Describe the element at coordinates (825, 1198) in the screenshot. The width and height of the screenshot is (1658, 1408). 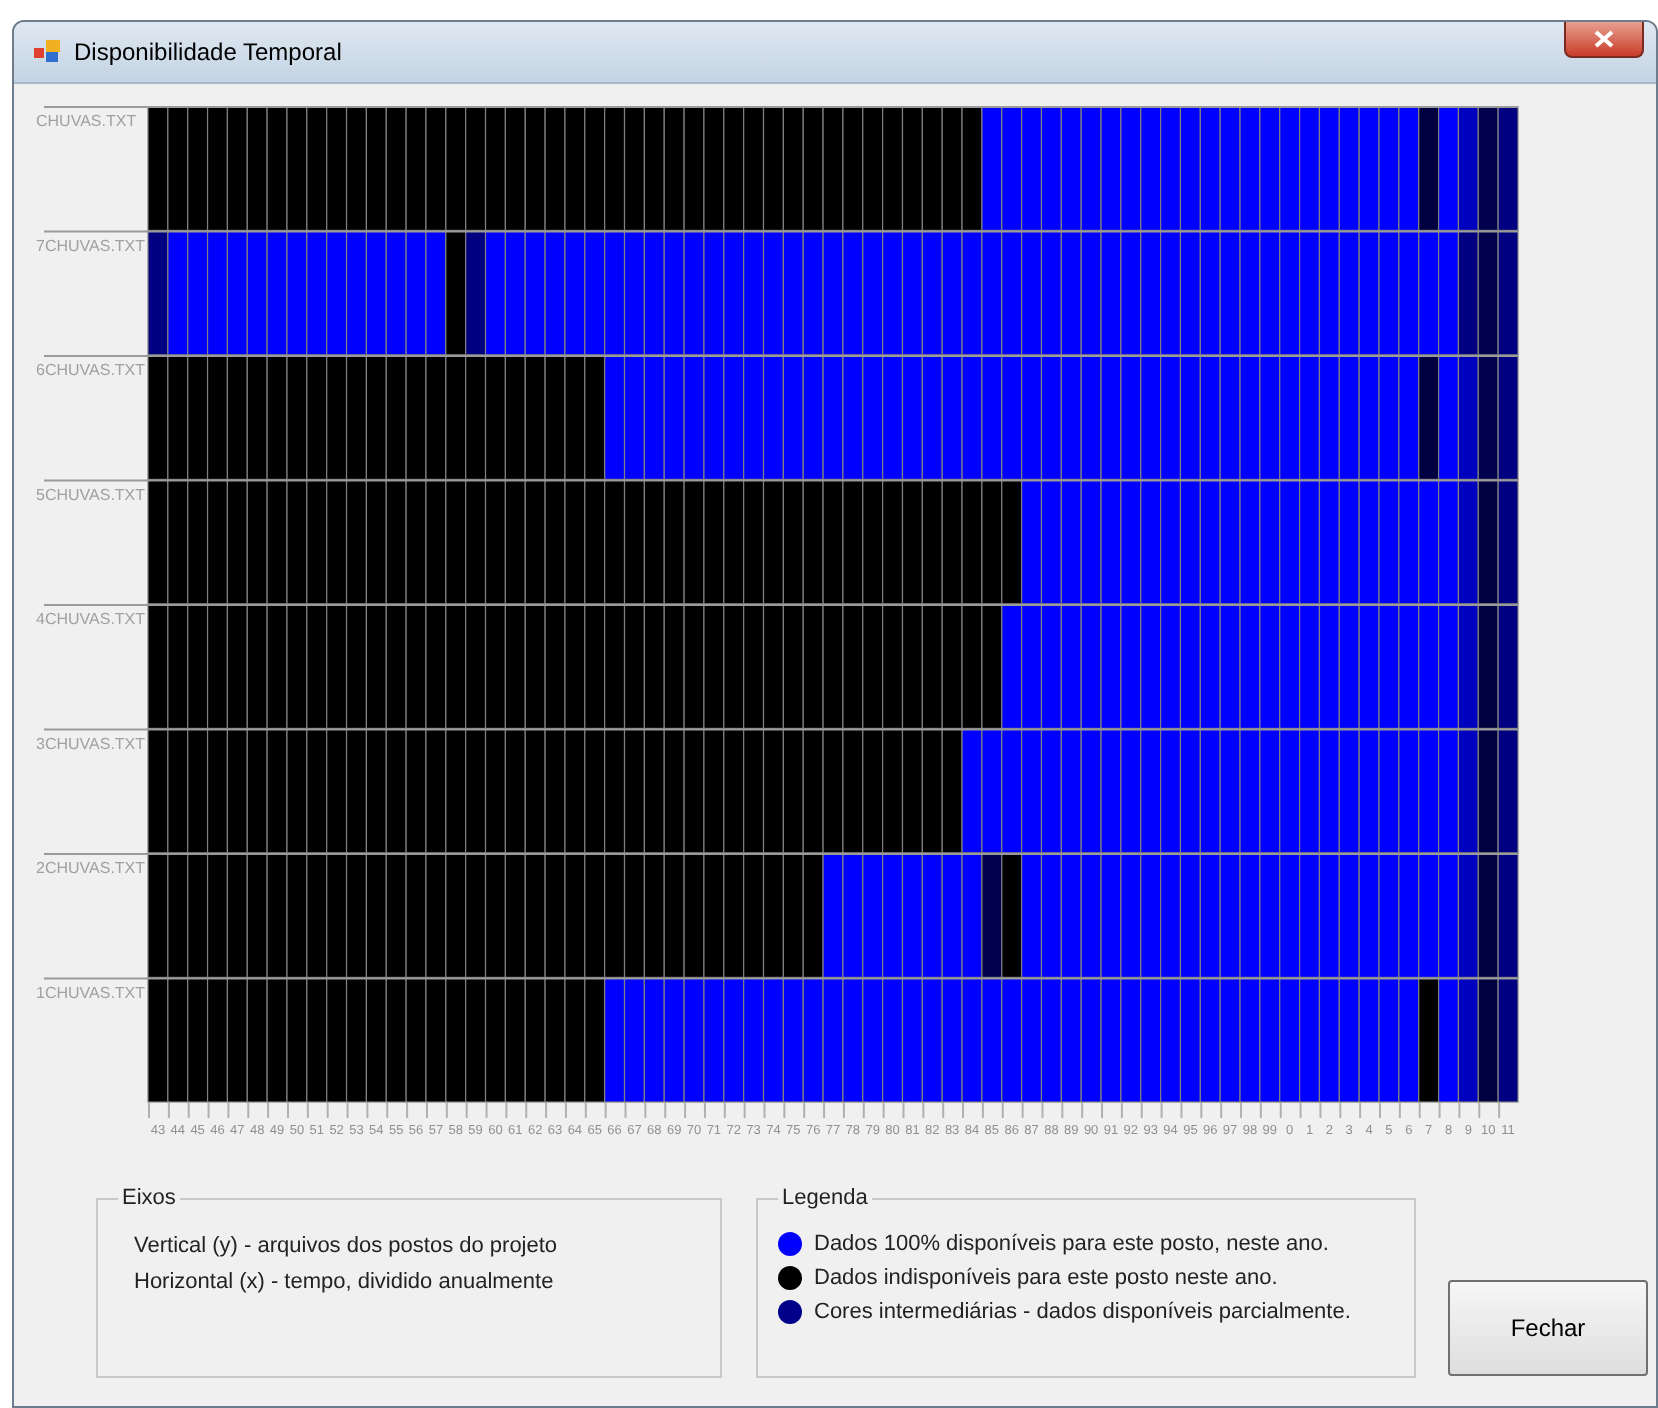
I see `group-title: Legenda` at that location.